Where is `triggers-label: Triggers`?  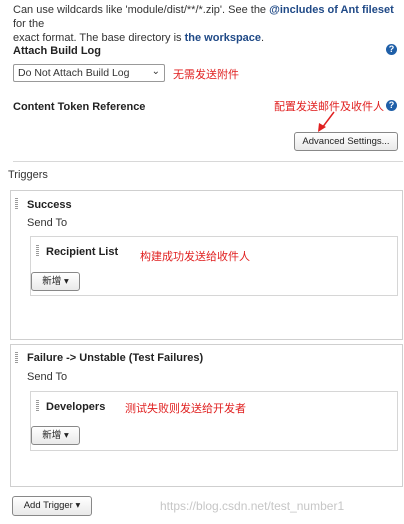
triggers-label: Triggers is located at coordinates (28, 175).